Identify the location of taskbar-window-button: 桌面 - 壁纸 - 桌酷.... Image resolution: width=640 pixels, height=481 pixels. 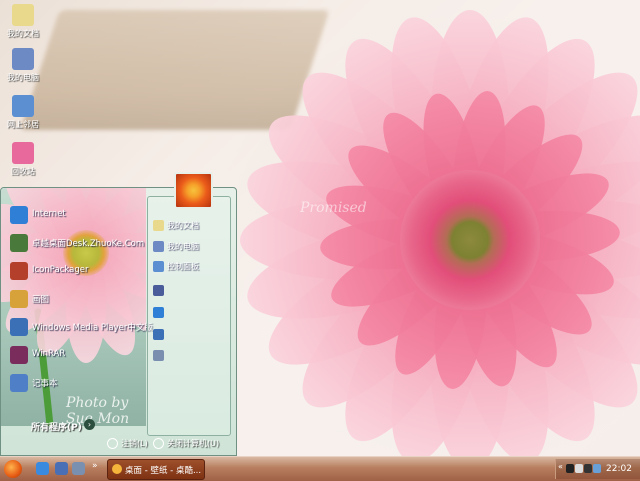
(156, 469).